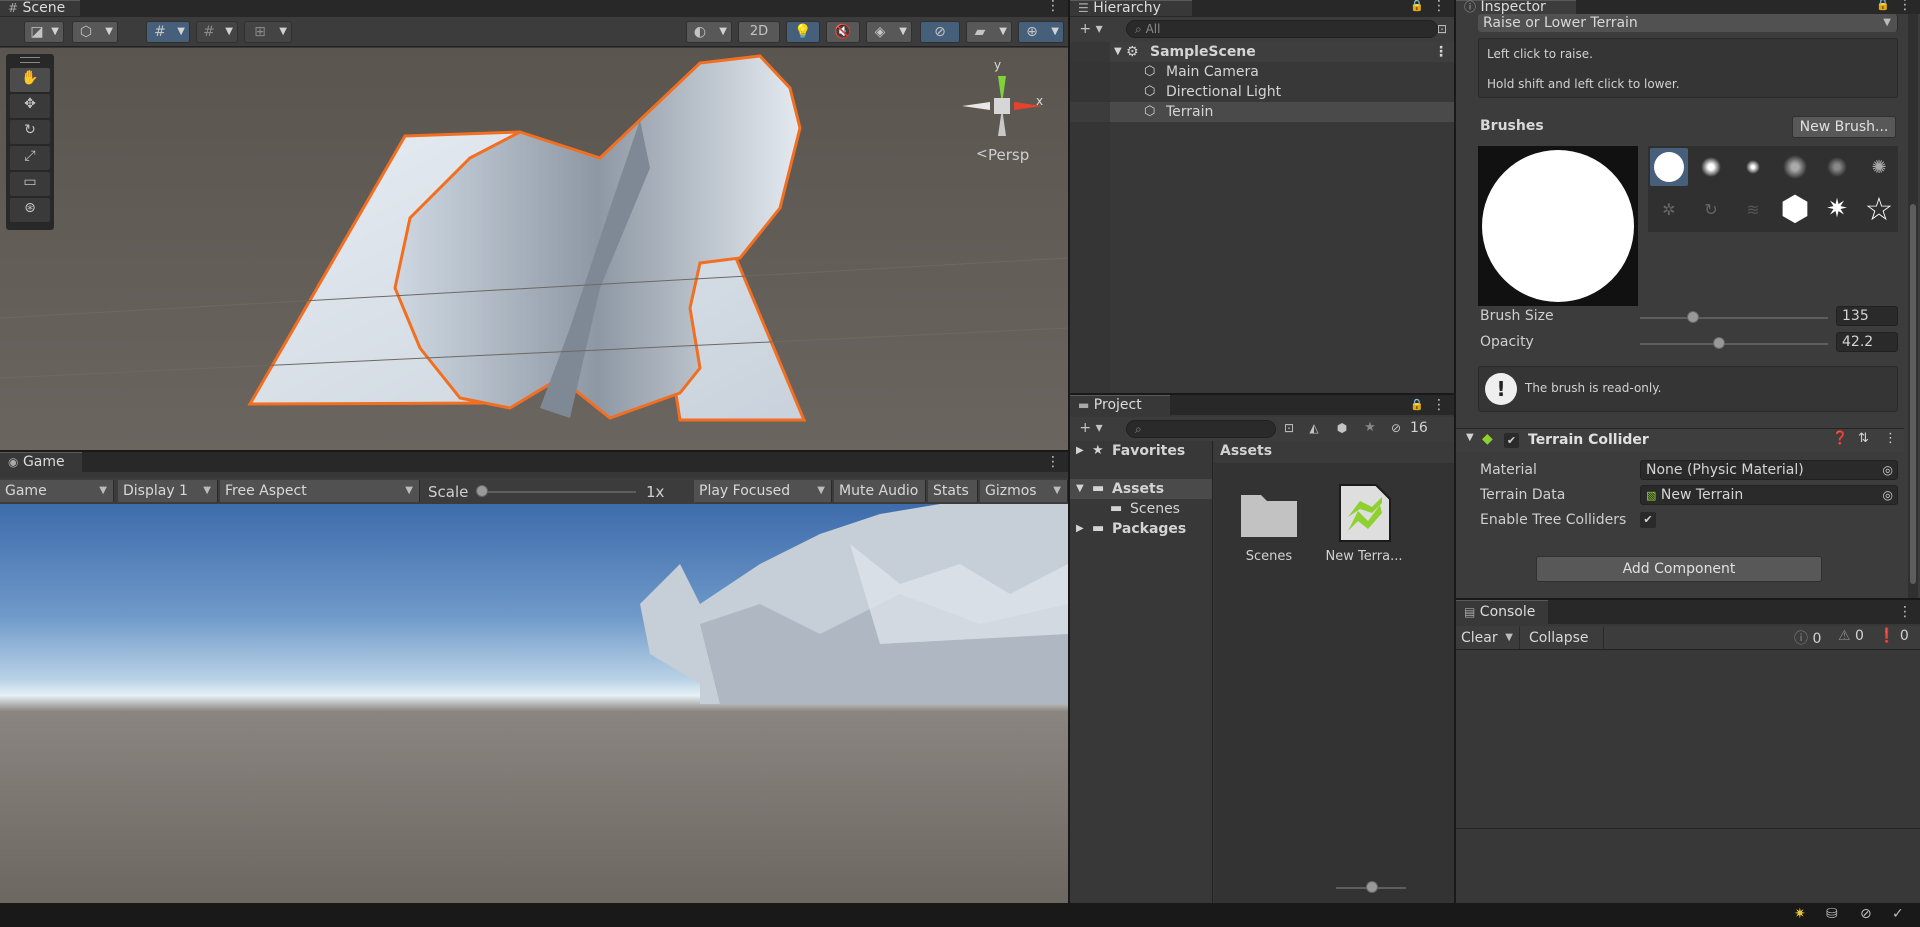 This screenshot has width=1920, height=927. I want to click on orientation-gizmo: y x Persp <, so click(1001, 111).